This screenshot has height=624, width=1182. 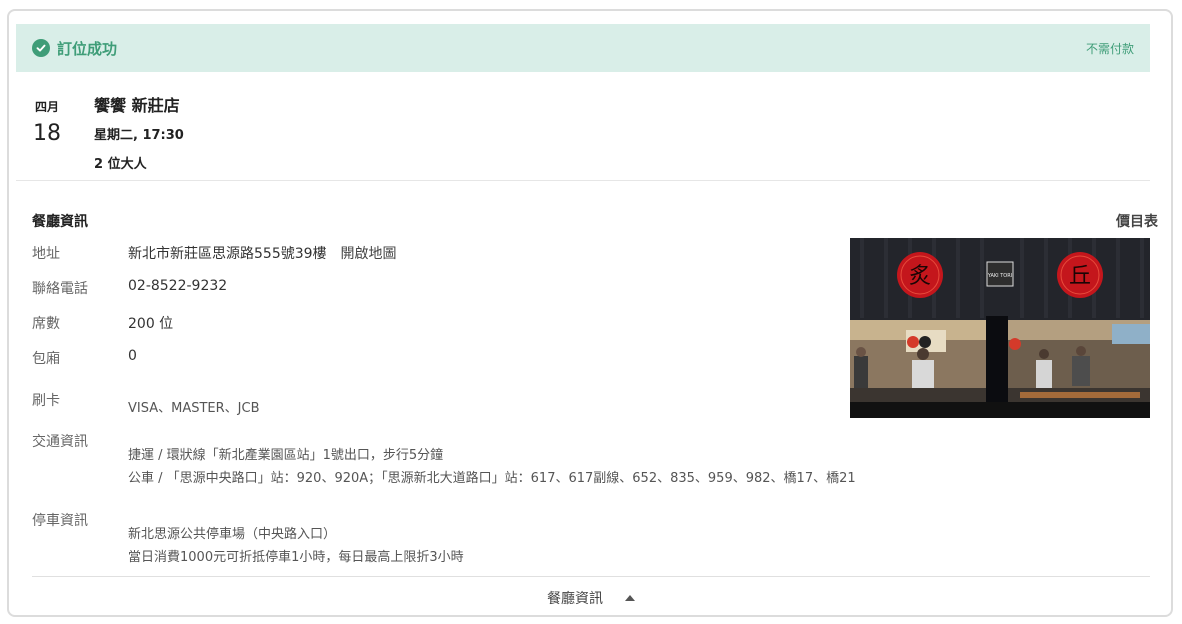 What do you see at coordinates (232, 534) in the screenshot?
I see `parking-line-1: 新北思源公共停車場（中央路入口）` at bounding box center [232, 534].